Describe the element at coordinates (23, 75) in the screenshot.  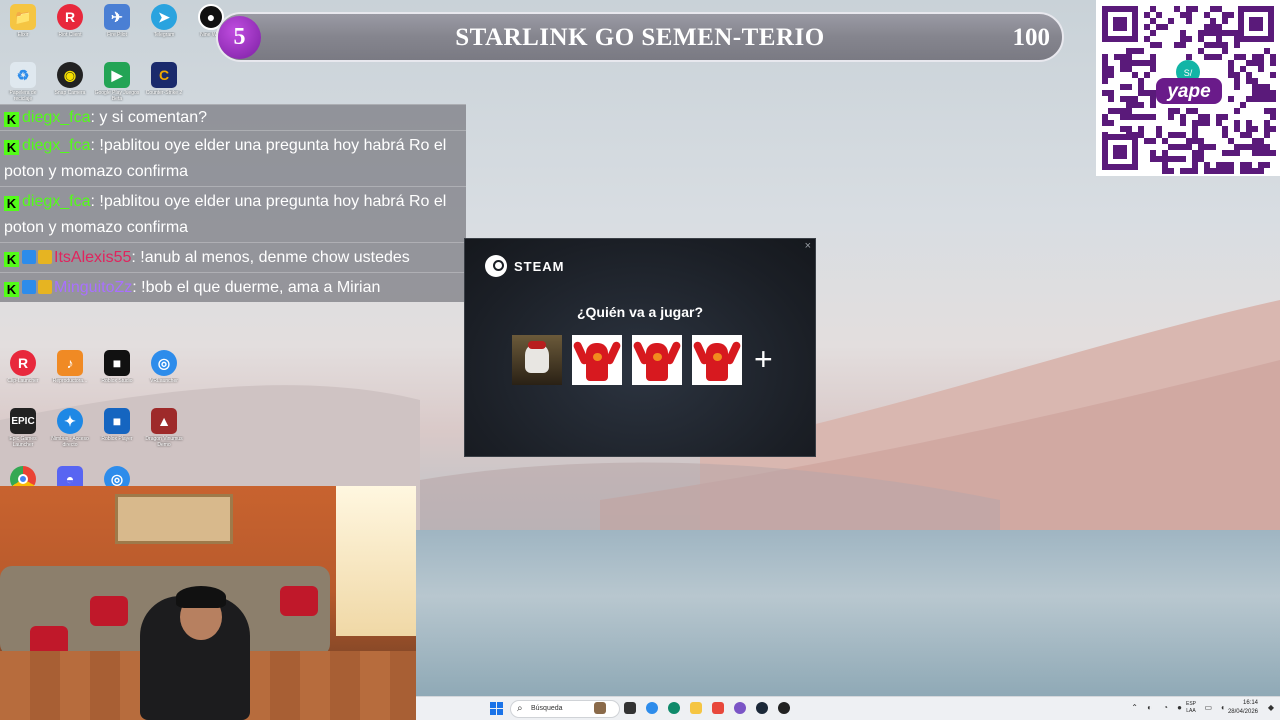
I see `recycle-bin-icon: ♻` at that location.